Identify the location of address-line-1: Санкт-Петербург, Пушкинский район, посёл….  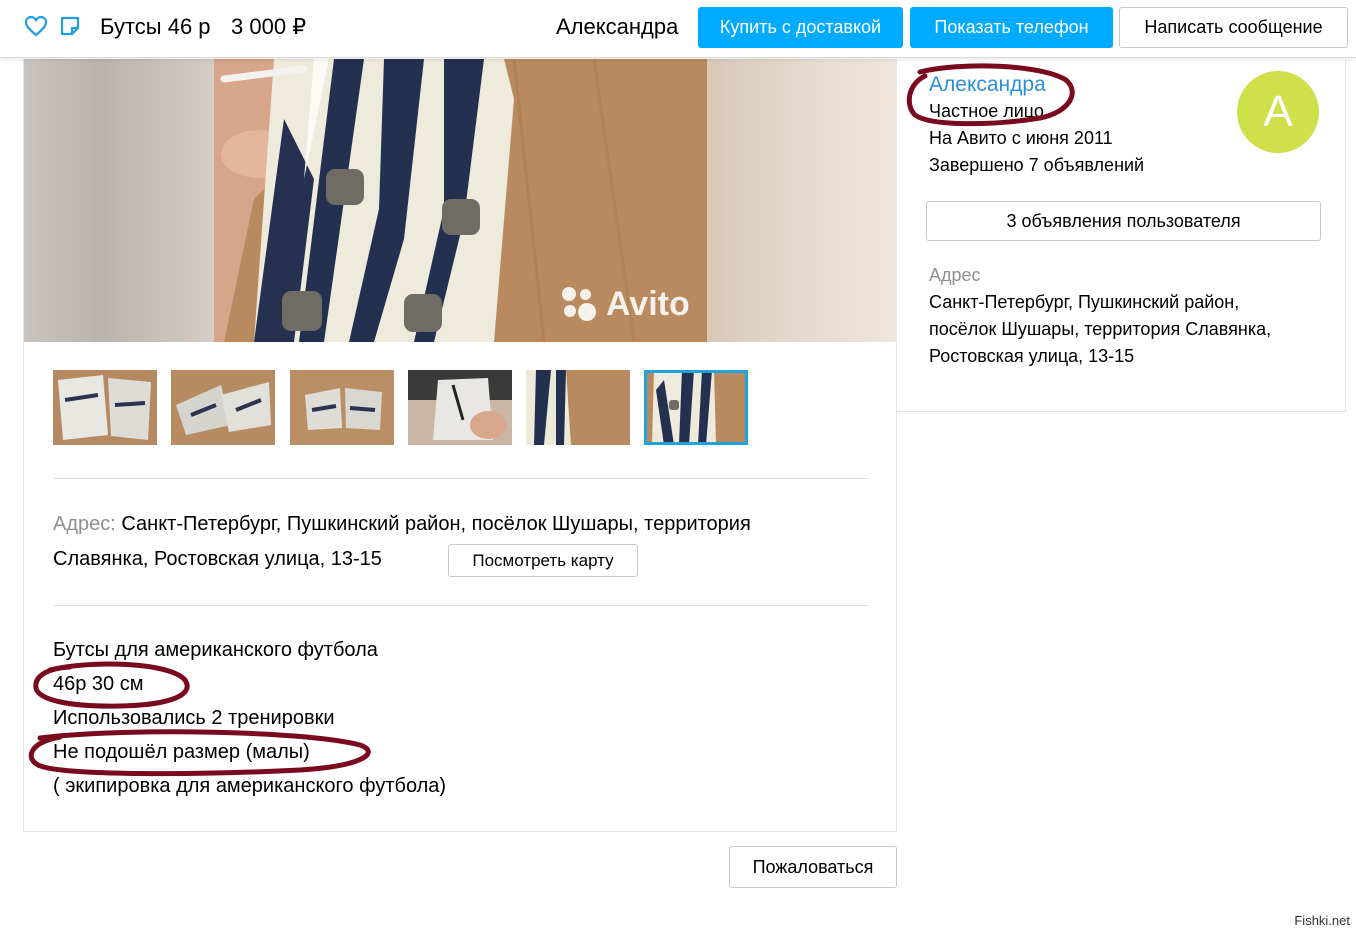
(436, 524).